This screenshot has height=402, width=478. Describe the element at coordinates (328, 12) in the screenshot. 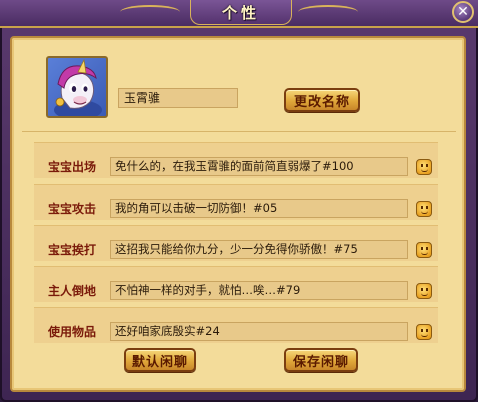

I see `title-ornament-right` at that location.